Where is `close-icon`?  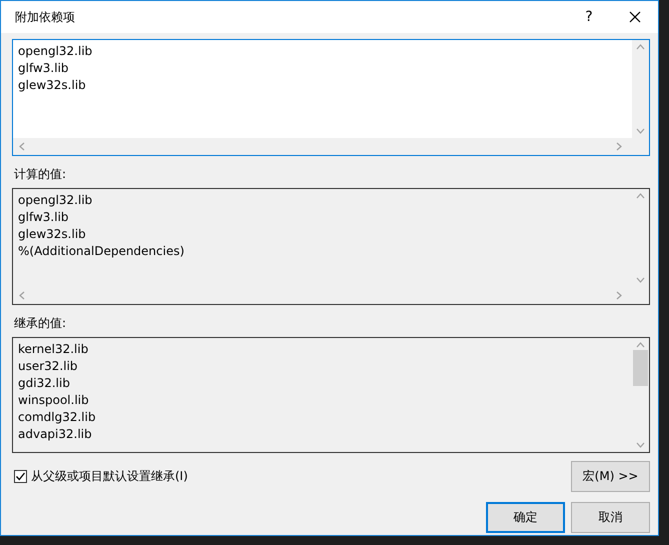 close-icon is located at coordinates (635, 17).